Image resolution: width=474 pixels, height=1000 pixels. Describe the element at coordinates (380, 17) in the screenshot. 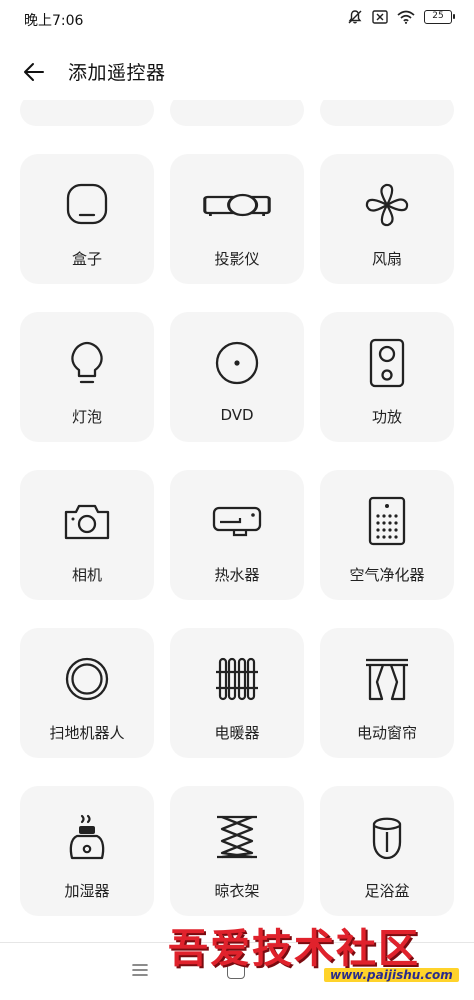

I see `sim-off-icon` at that location.